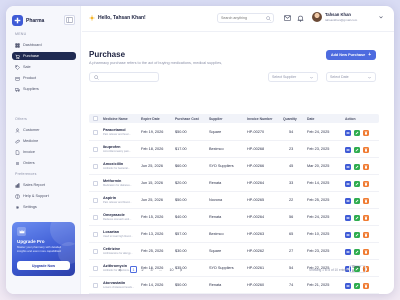  What do you see at coordinates (318, 234) in the screenshot?
I see `cell-date: Feb 10, 2025` at bounding box center [318, 234].